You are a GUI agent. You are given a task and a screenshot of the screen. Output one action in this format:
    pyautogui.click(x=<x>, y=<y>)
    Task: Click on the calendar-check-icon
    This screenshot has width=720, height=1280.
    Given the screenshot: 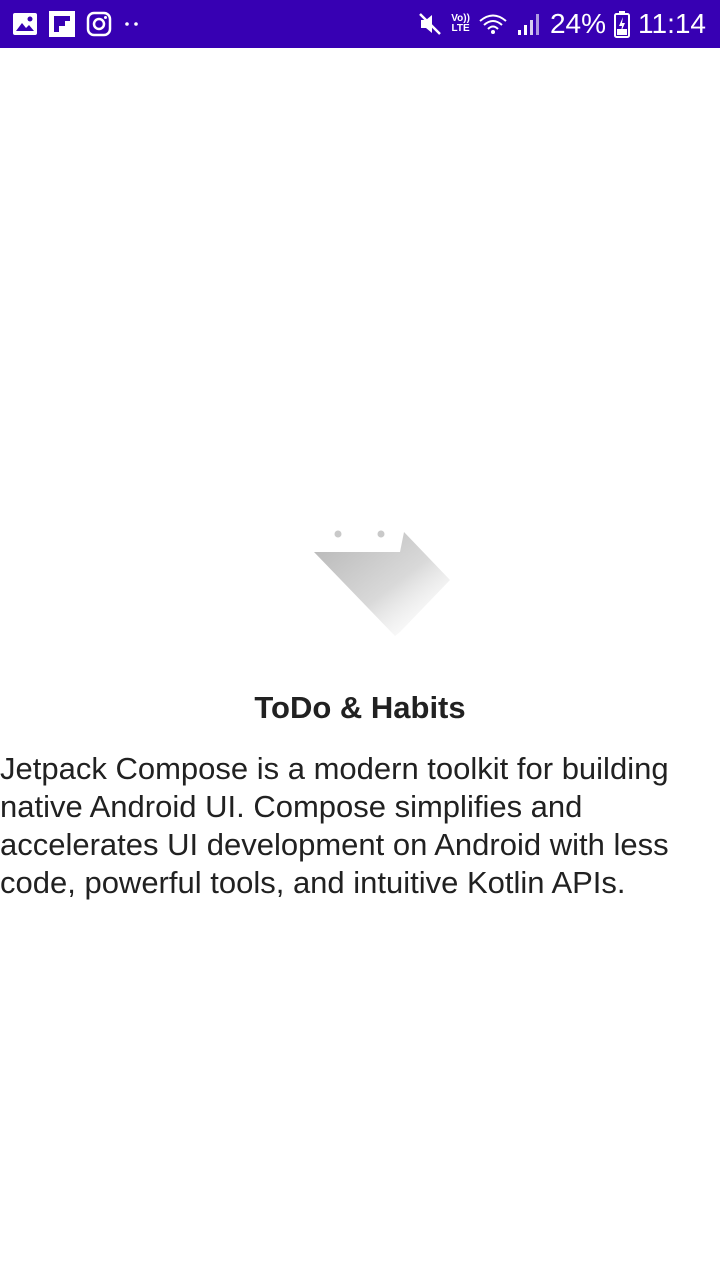 What is the action you would take?
    pyautogui.click(x=380, y=583)
    